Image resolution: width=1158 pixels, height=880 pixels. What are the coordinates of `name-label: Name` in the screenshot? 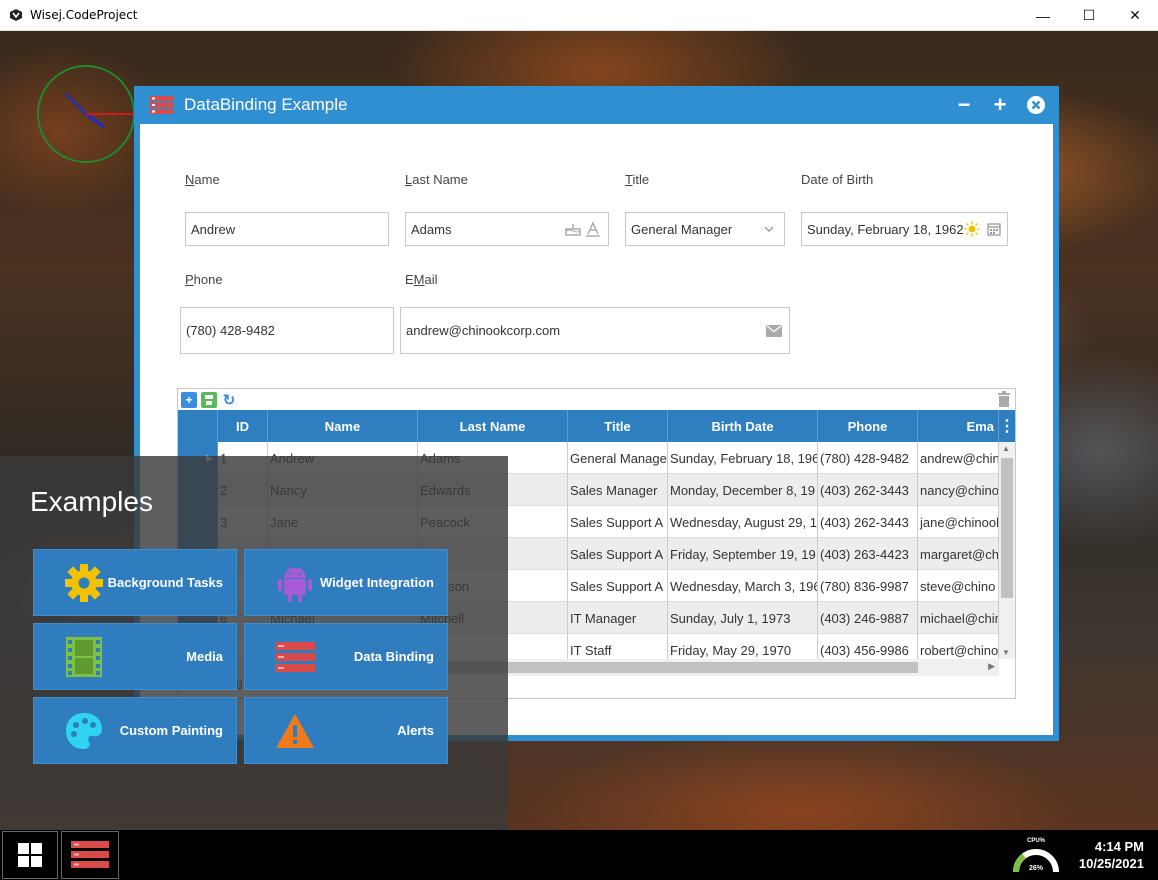 It's located at (202, 179).